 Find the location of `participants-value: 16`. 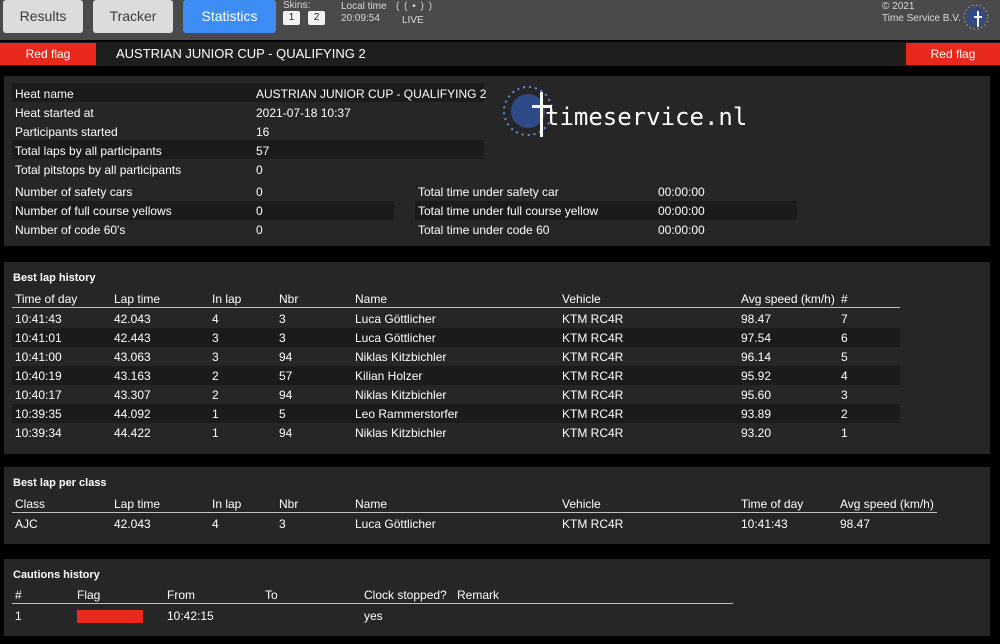

participants-value: 16 is located at coordinates (263, 132).